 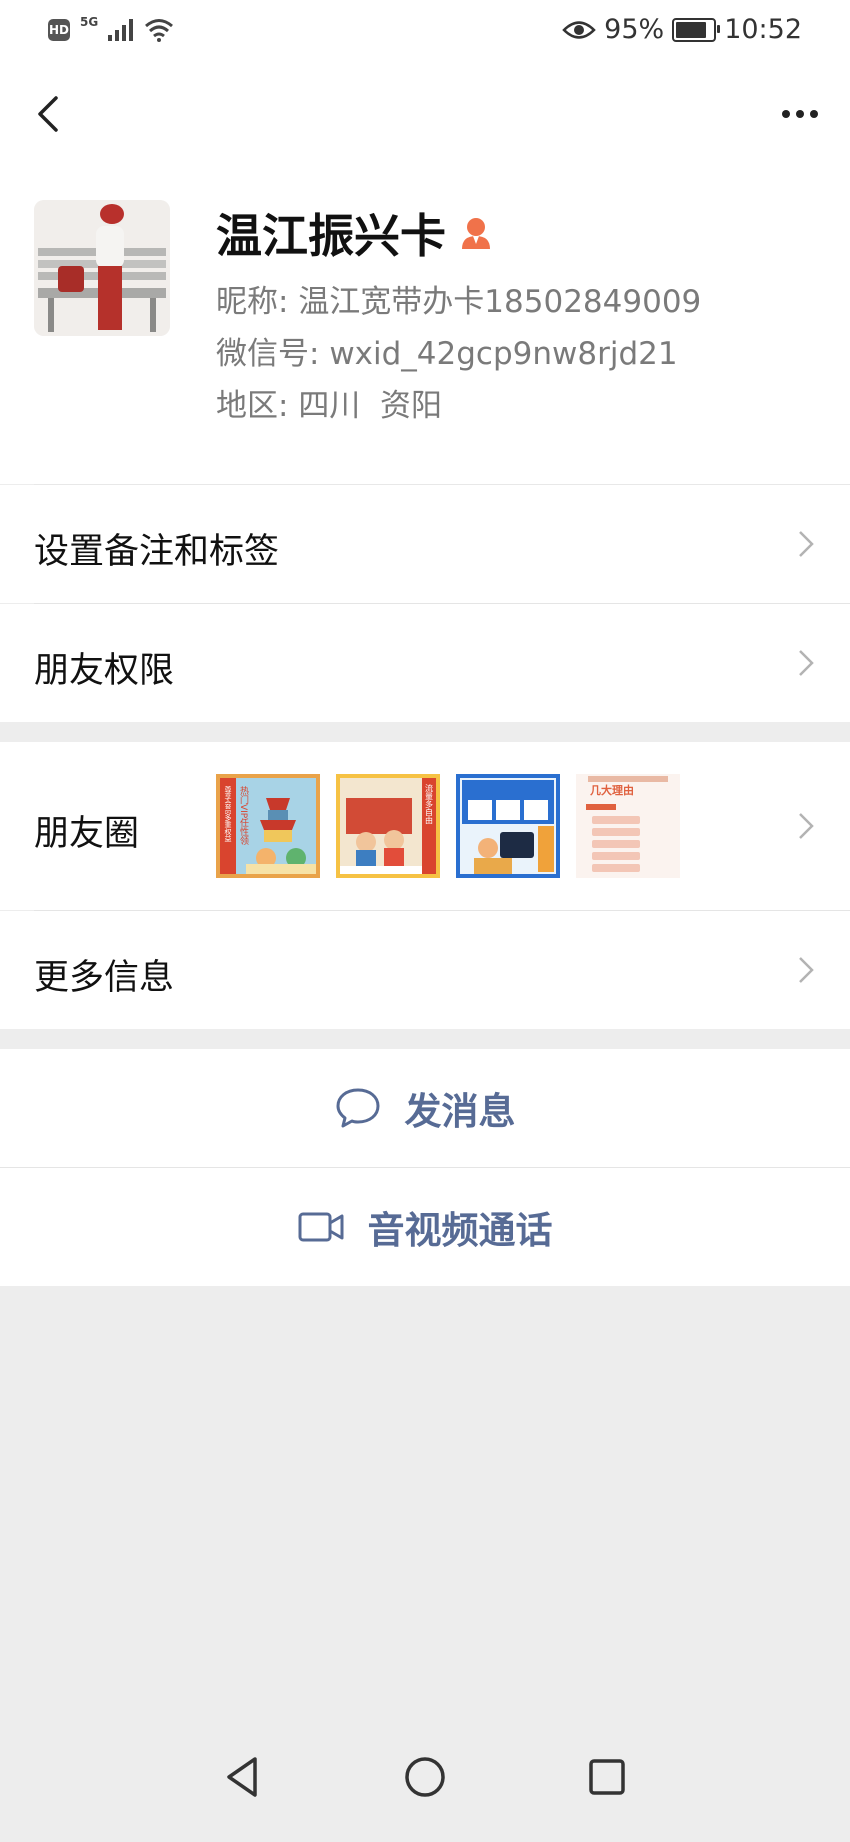 What do you see at coordinates (159, 30) in the screenshot?
I see `wifi-icon` at bounding box center [159, 30].